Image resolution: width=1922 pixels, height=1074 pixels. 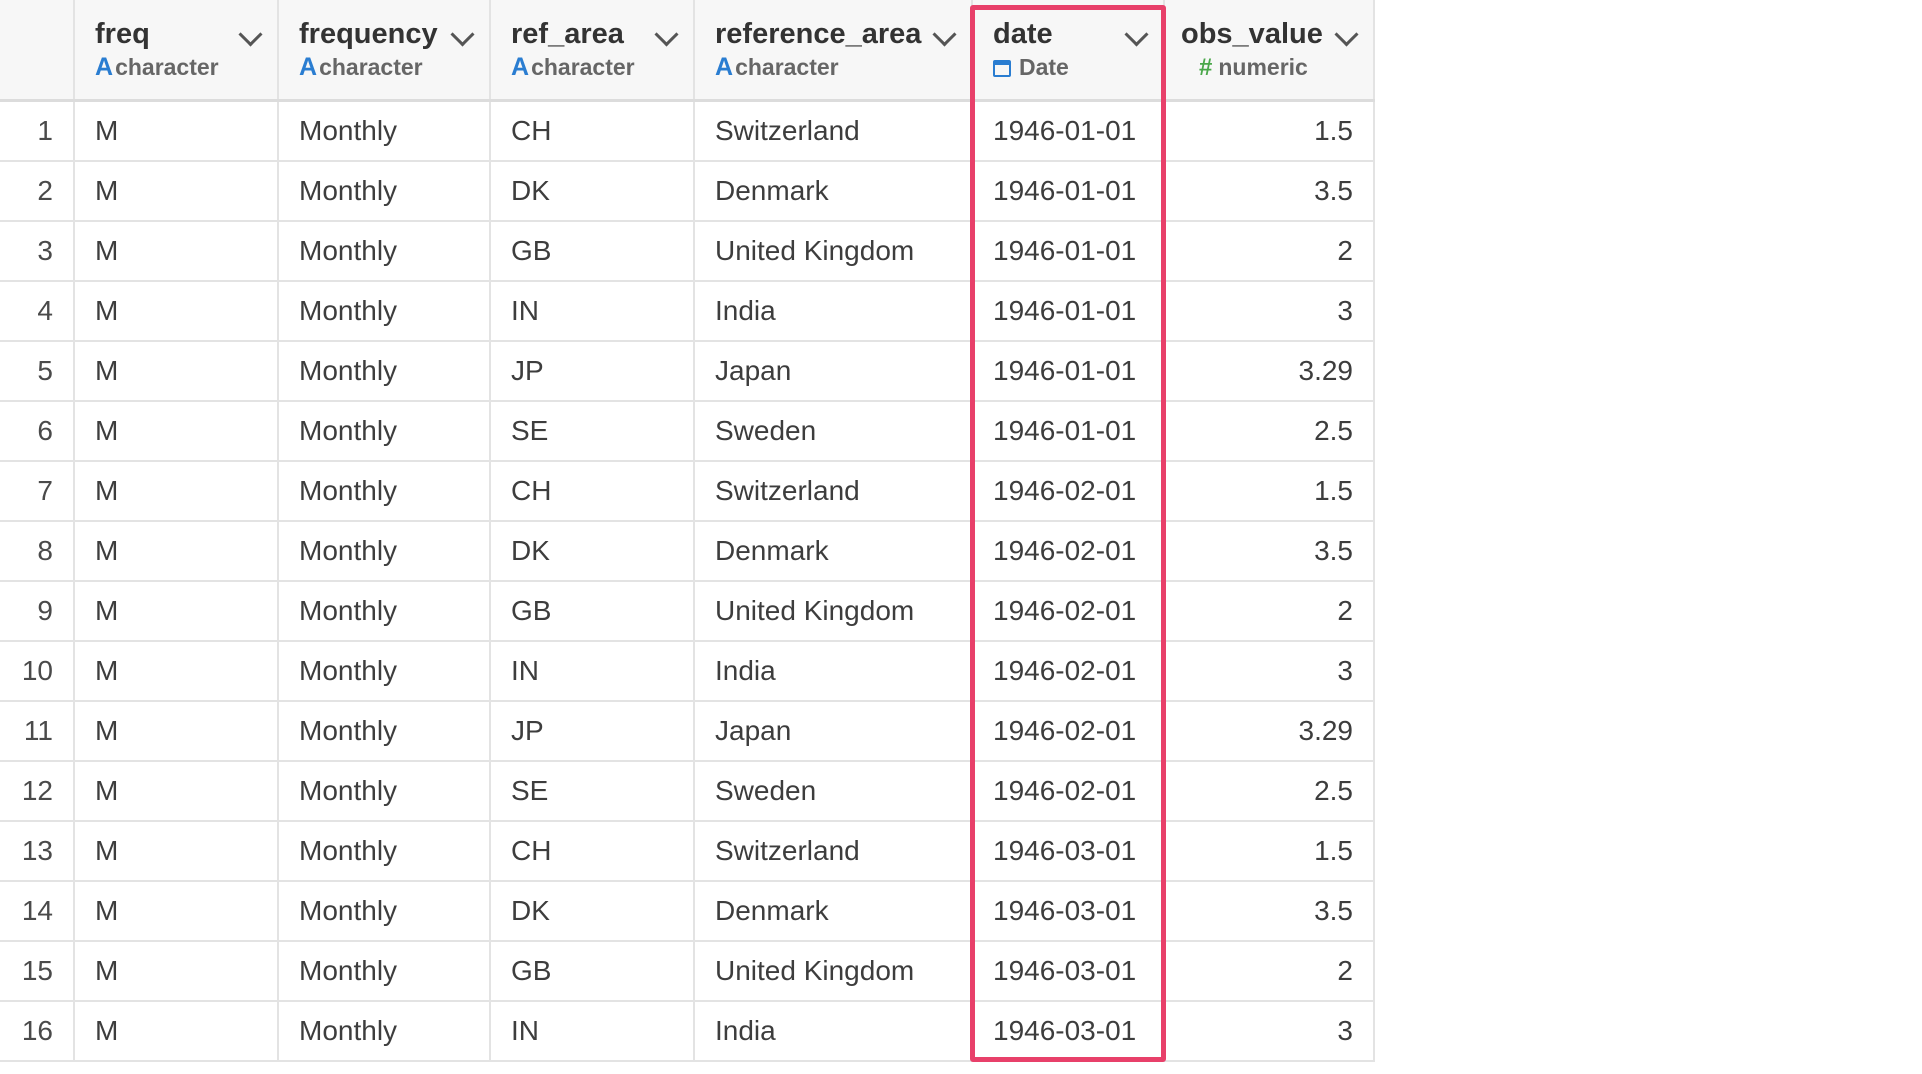 What do you see at coordinates (687, 251) in the screenshot?
I see `table-row: 3 M Monthly GB United Kingdom 1946-01-01 2` at bounding box center [687, 251].